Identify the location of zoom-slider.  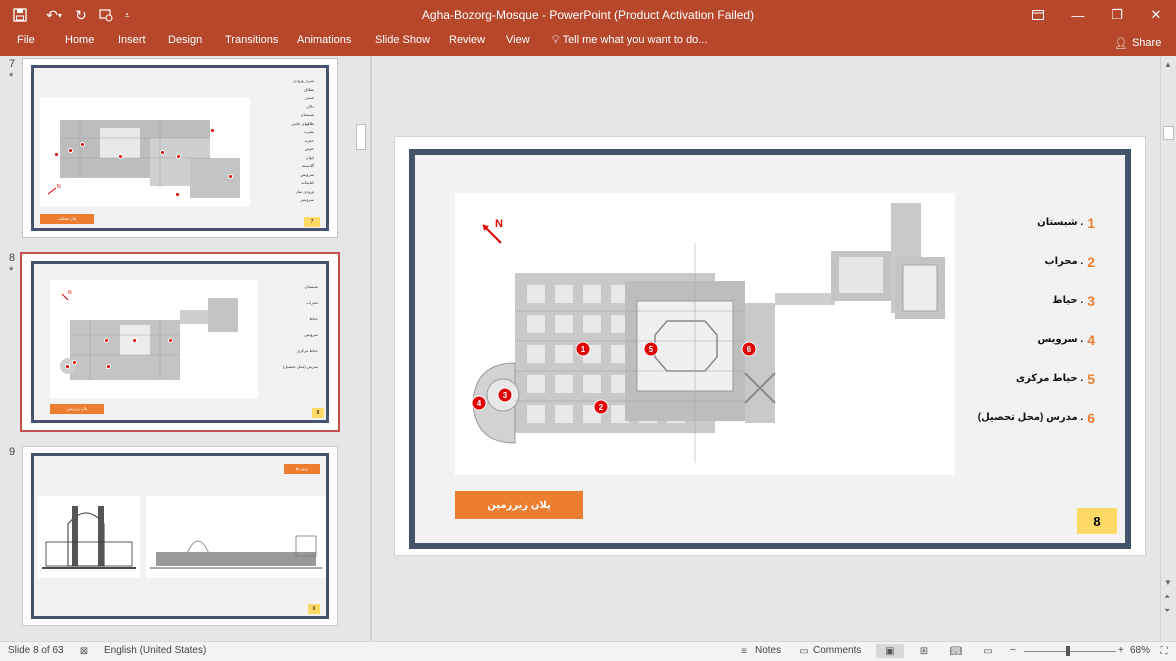
(1070, 651).